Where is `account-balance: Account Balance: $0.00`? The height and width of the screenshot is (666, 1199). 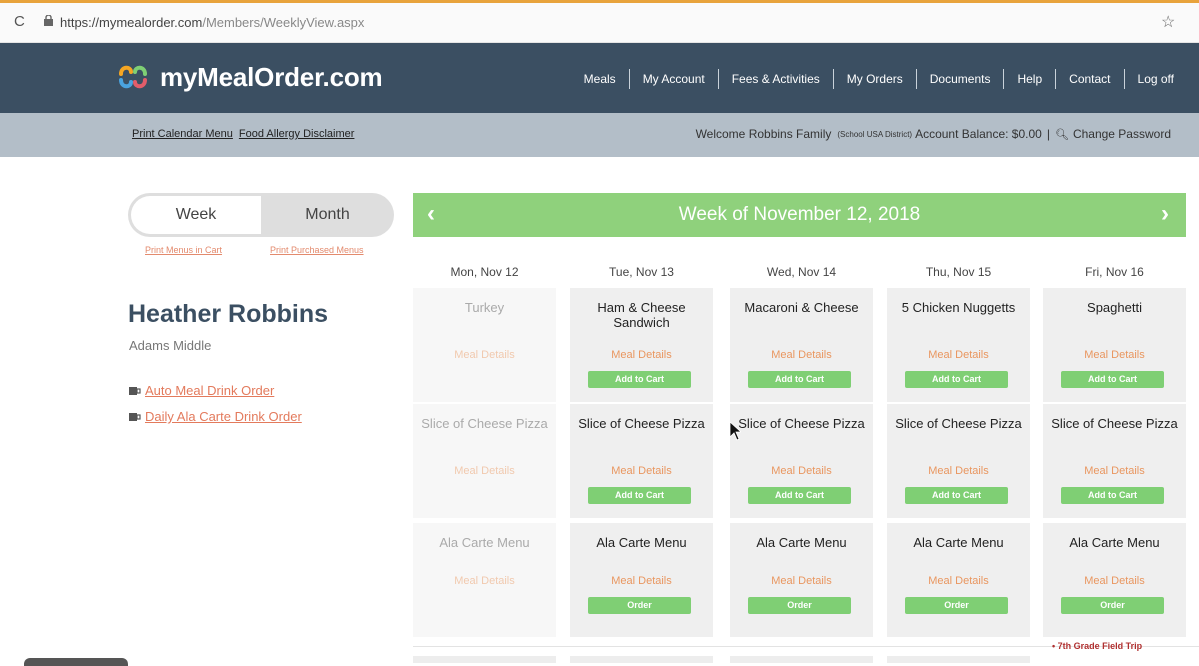 account-balance: Account Balance: $0.00 is located at coordinates (978, 134).